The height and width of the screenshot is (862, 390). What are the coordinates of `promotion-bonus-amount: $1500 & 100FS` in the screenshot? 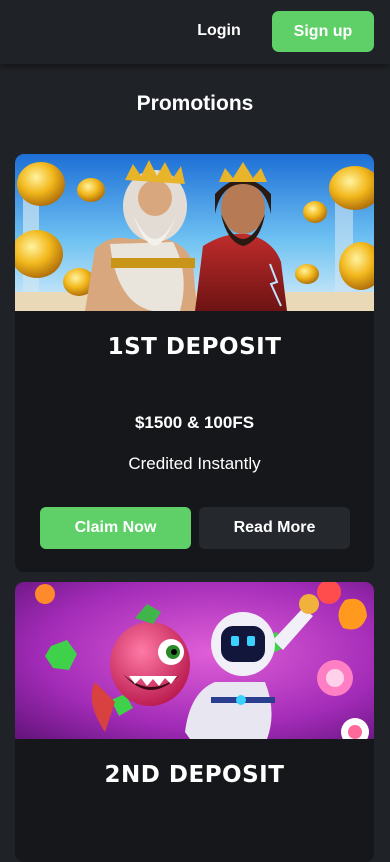 It's located at (194, 422).